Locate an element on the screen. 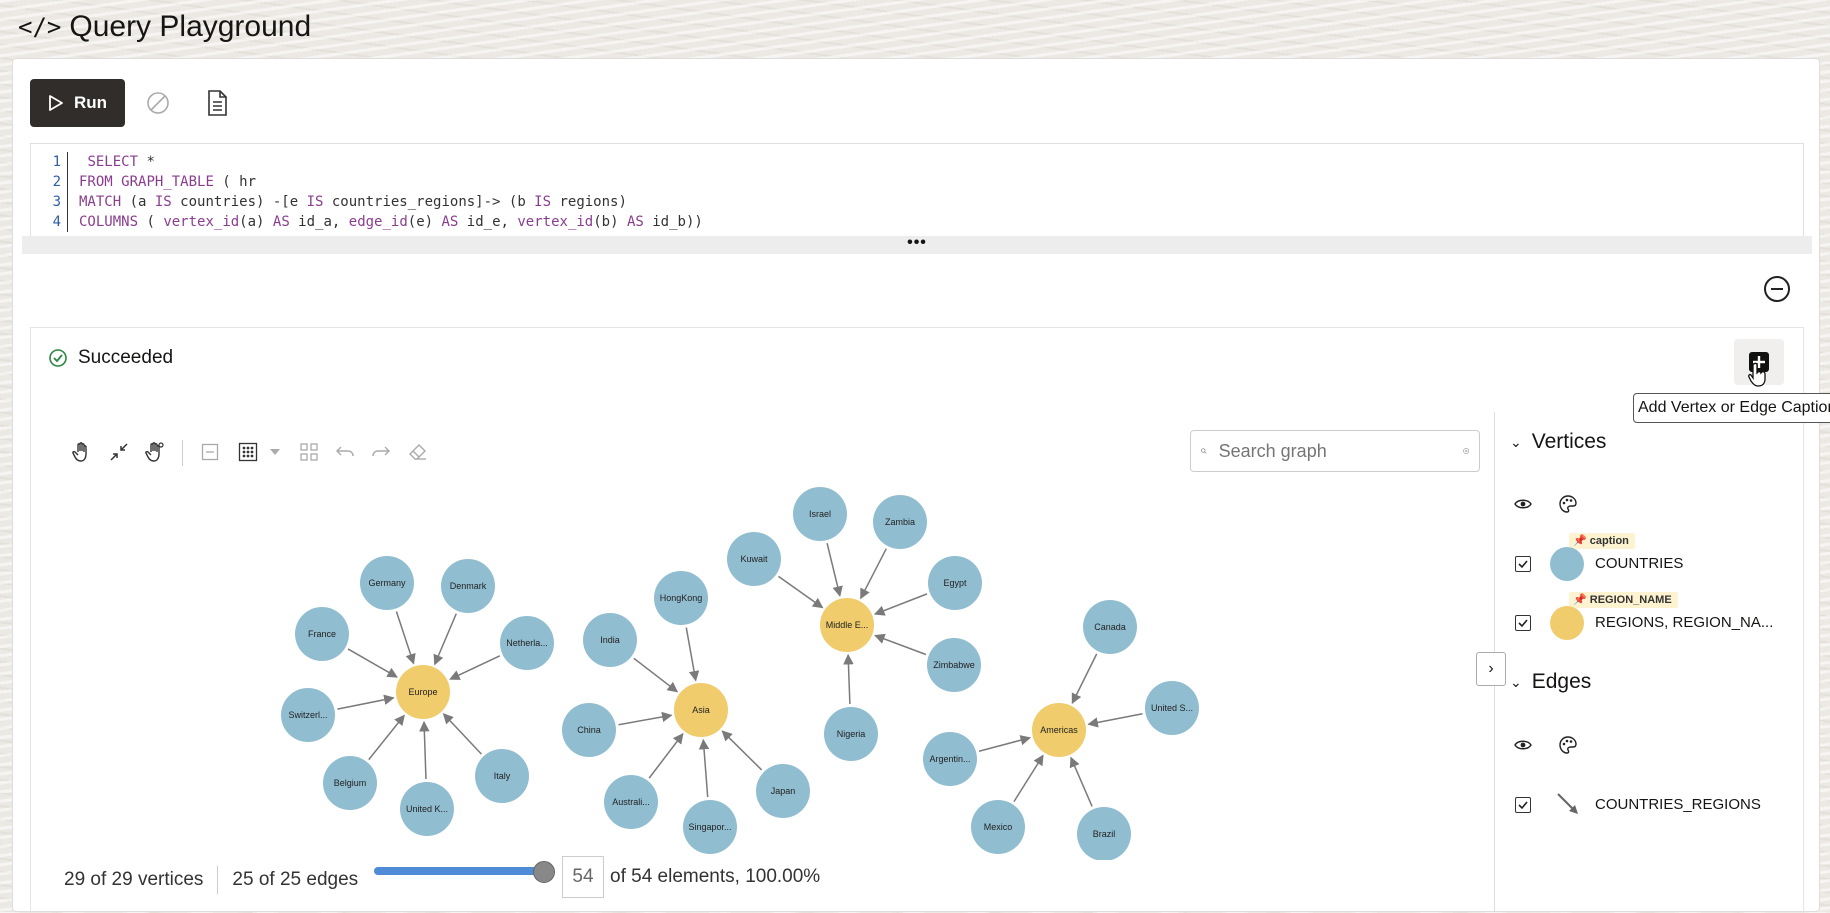 The width and height of the screenshot is (1830, 913). chevron-down-icon: ⌄ is located at coordinates (1516, 441).